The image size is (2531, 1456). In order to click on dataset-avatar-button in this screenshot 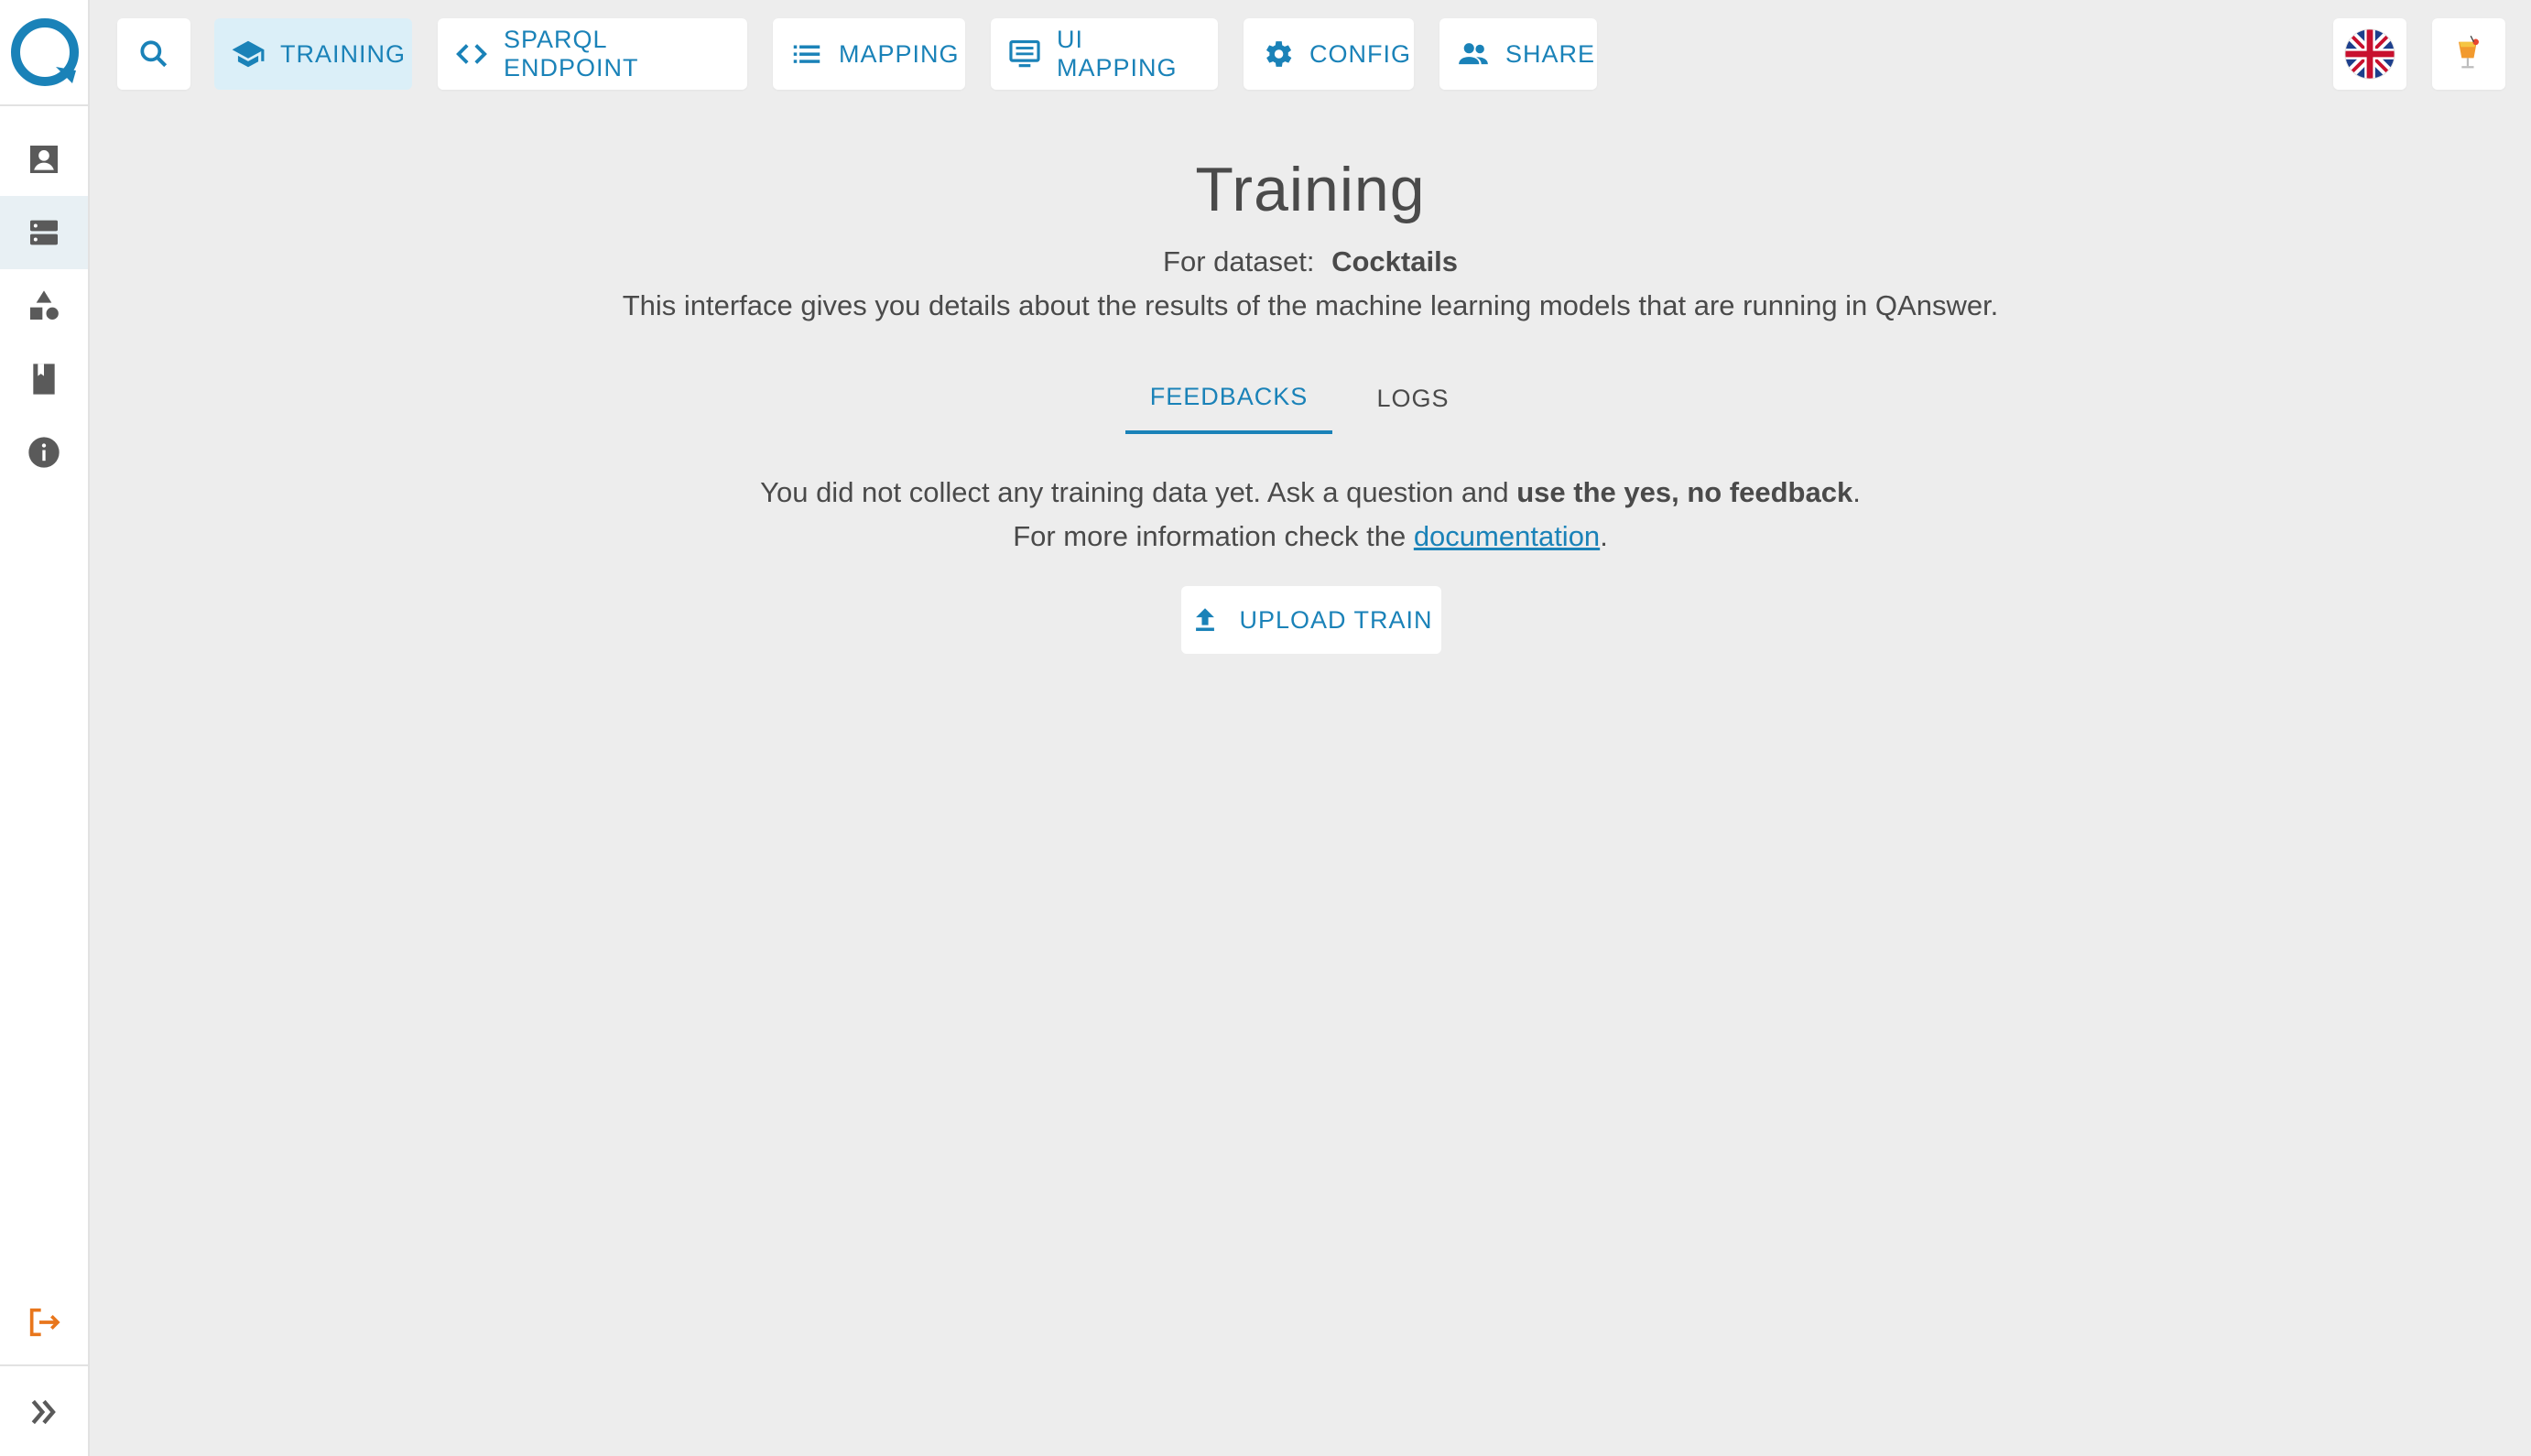, I will do `click(2468, 54)`.